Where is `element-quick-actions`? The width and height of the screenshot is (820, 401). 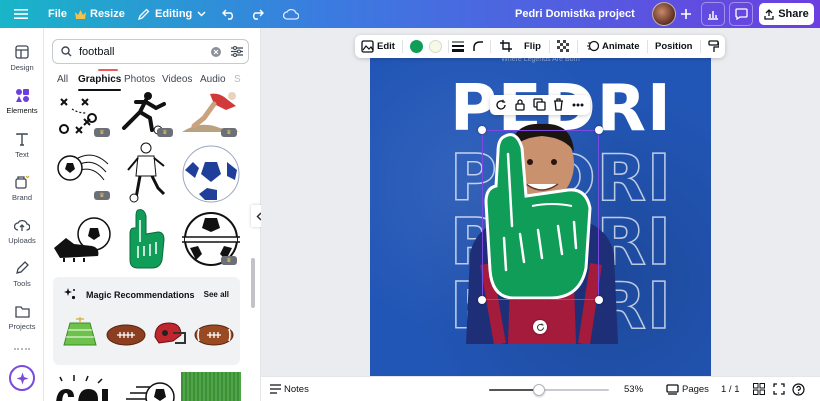
element-quick-actions is located at coordinates (540, 105).